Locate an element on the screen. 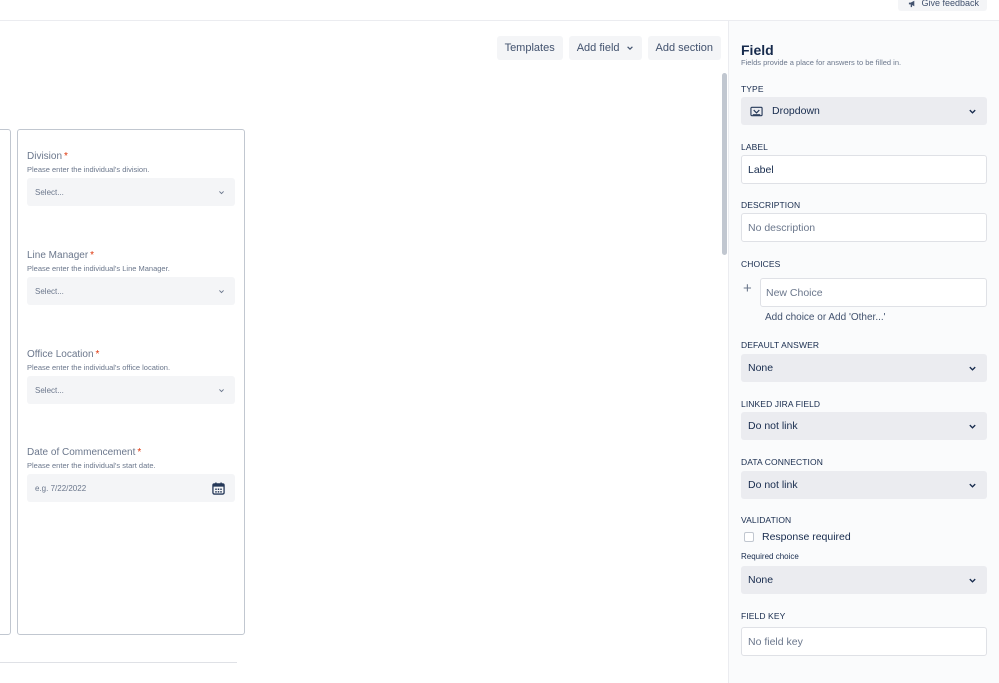 The width and height of the screenshot is (999, 683). type-select-value: Dropdown is located at coordinates (784, 111).